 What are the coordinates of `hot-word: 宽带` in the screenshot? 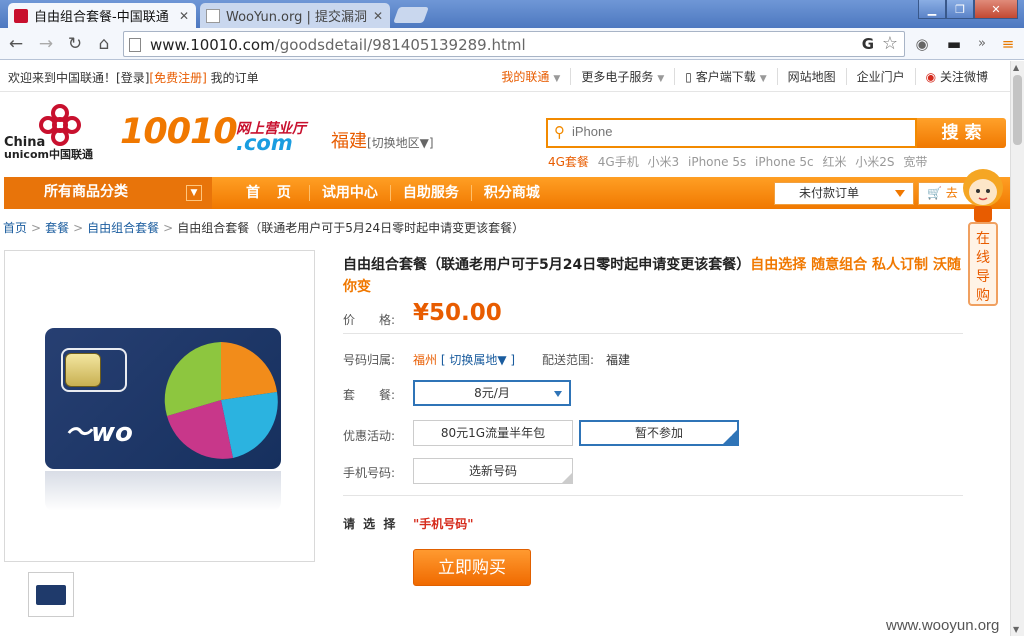 It's located at (915, 162).